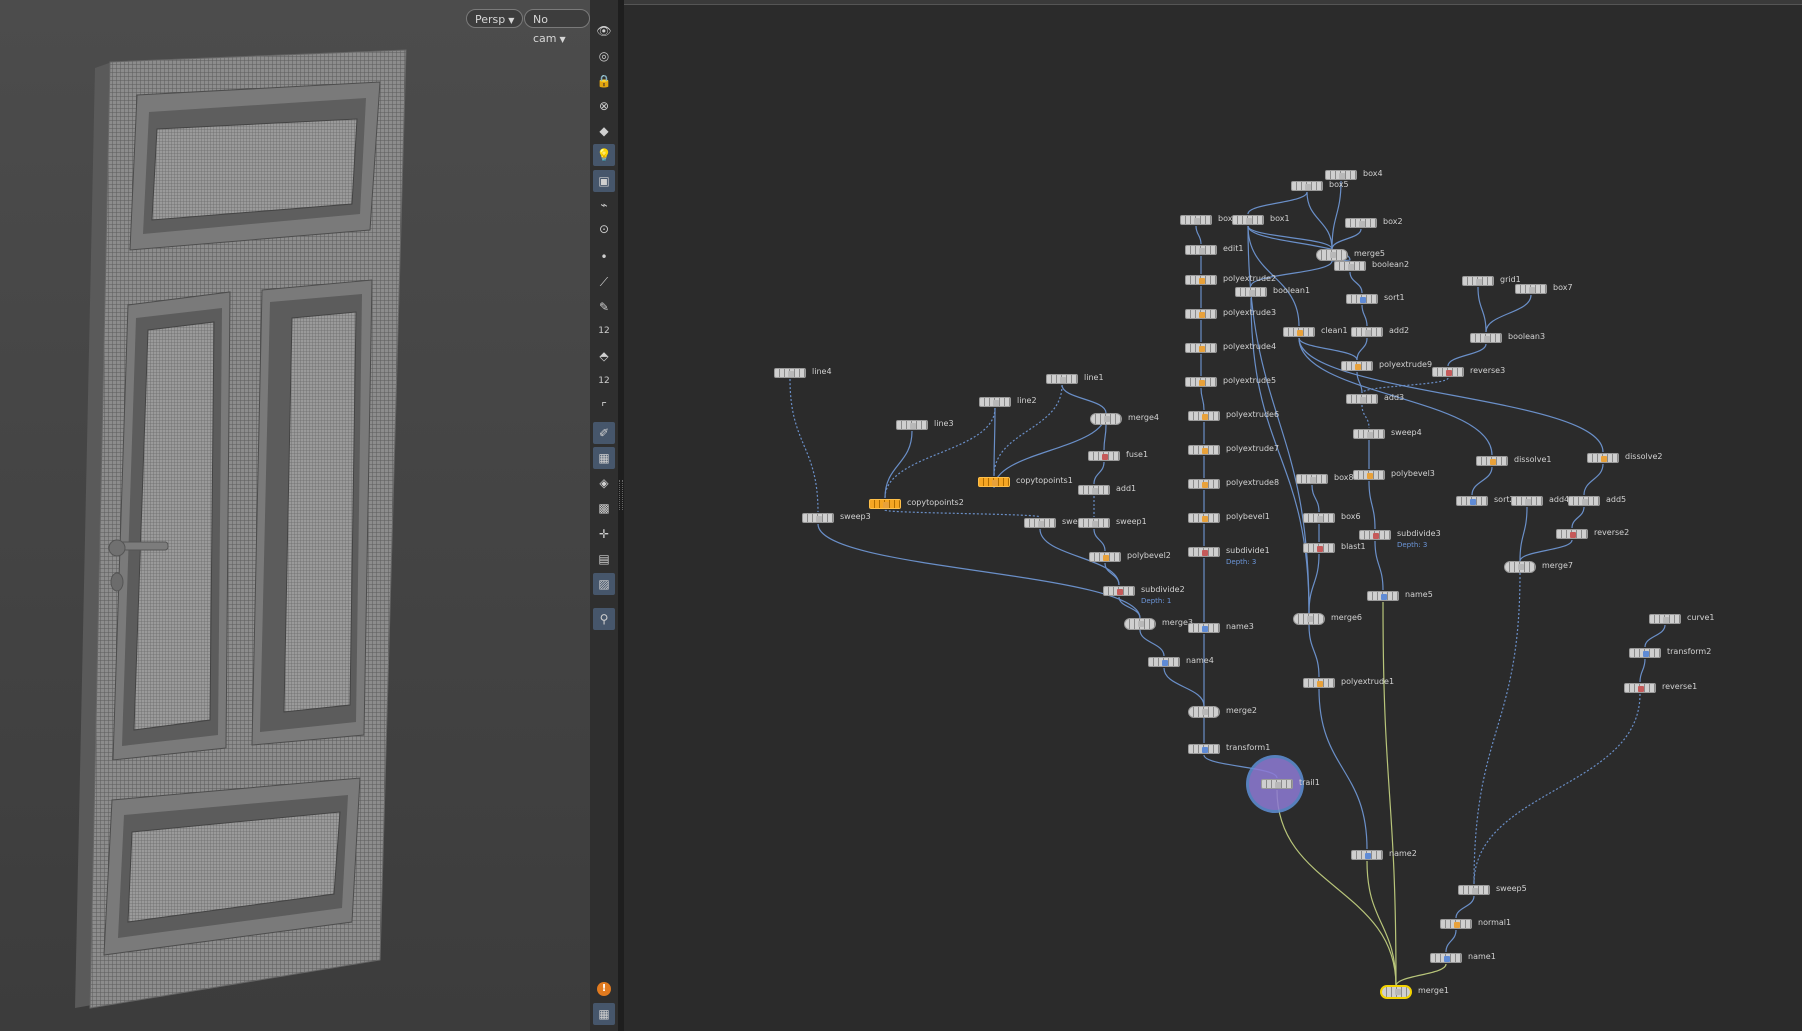 Image resolution: width=1802 pixels, height=1031 pixels. I want to click on node-label: subdivide1, so click(1248, 550).